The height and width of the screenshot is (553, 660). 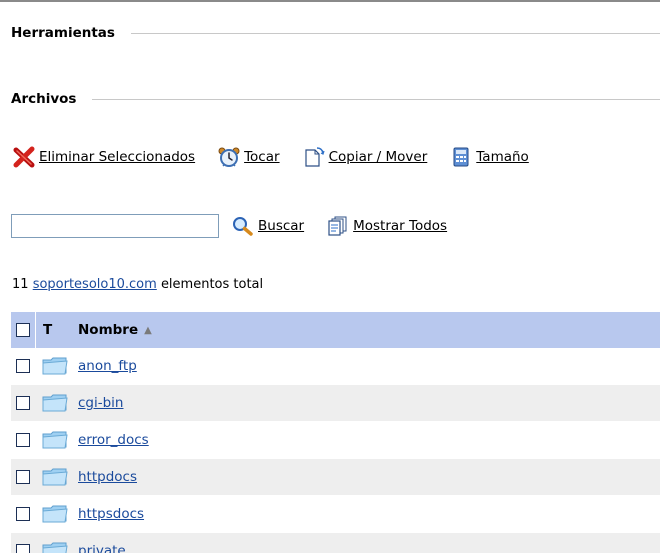 I want to click on item-count: 11 soportesolo10.com elementos total, so click(x=137, y=284).